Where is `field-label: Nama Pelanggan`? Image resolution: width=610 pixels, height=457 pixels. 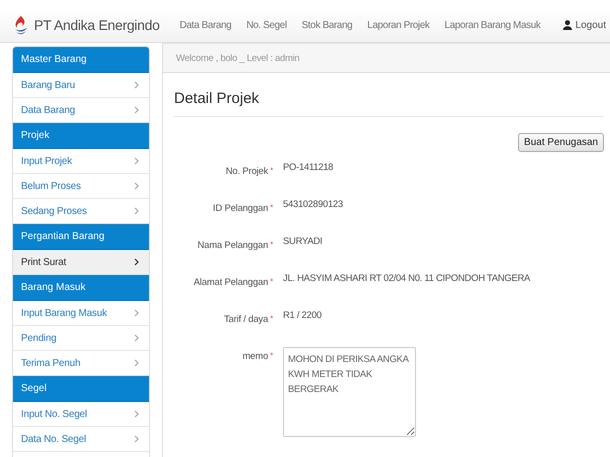 field-label: Nama Pelanggan is located at coordinates (232, 245).